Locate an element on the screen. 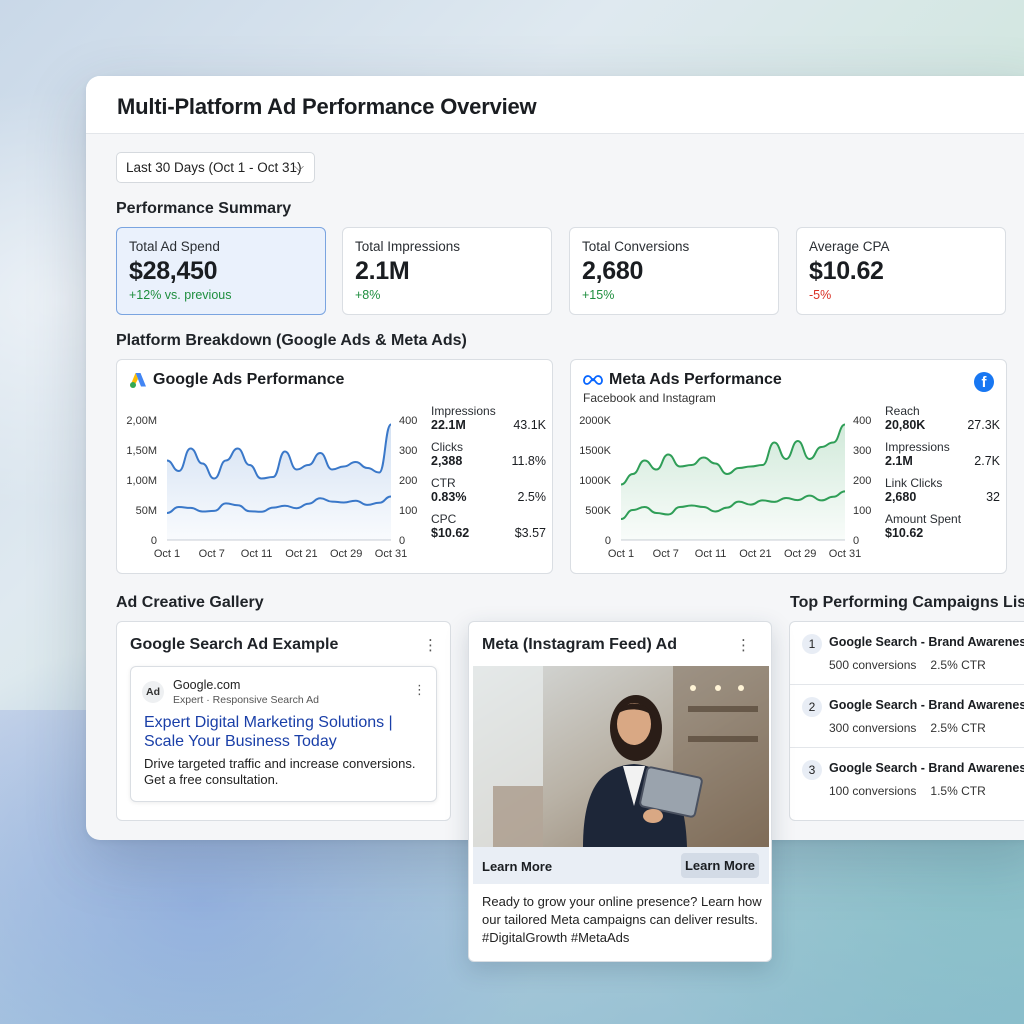  card-title: Meta (Instagram Feed) Ad is located at coordinates (579, 644).